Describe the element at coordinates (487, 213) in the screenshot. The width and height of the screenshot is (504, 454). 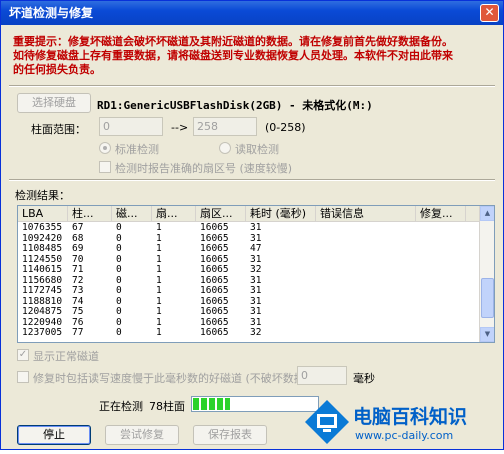
I see `scroll-up-arrow: ▲` at that location.